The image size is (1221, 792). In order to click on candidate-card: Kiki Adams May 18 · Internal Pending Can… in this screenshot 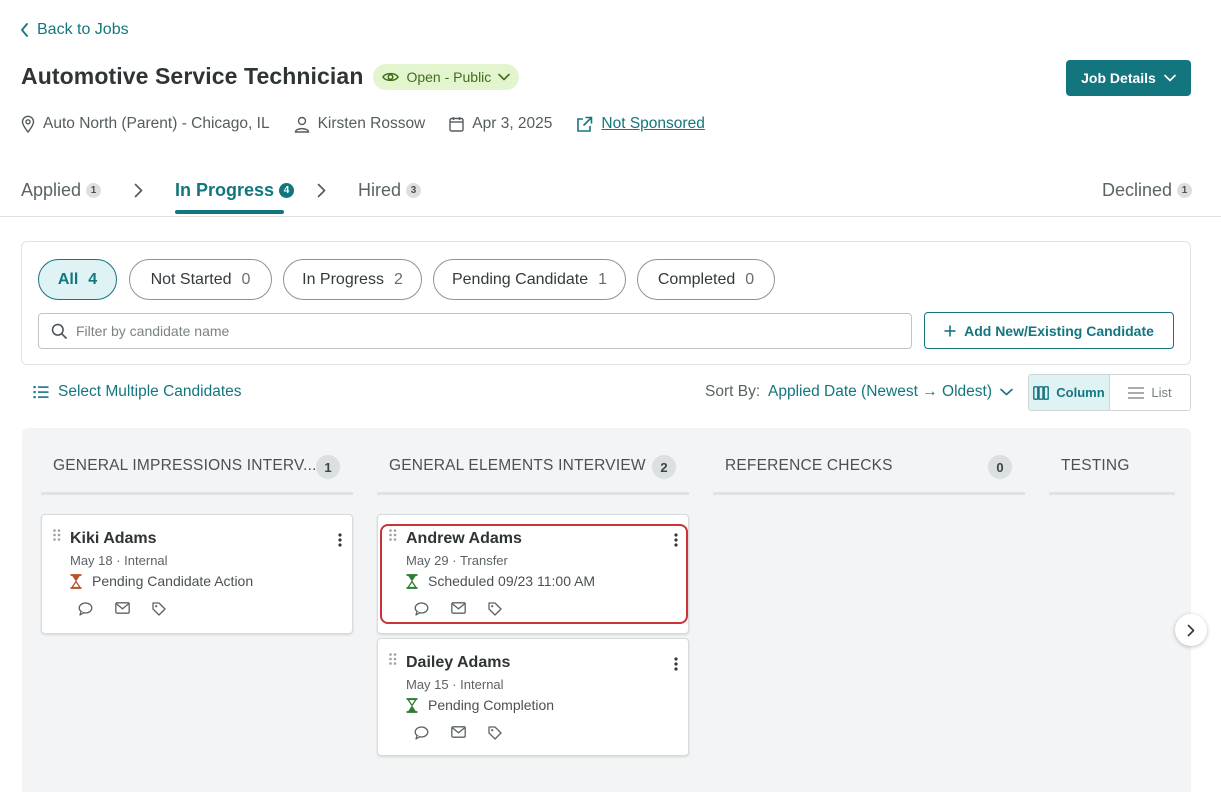, I will do `click(197, 574)`.